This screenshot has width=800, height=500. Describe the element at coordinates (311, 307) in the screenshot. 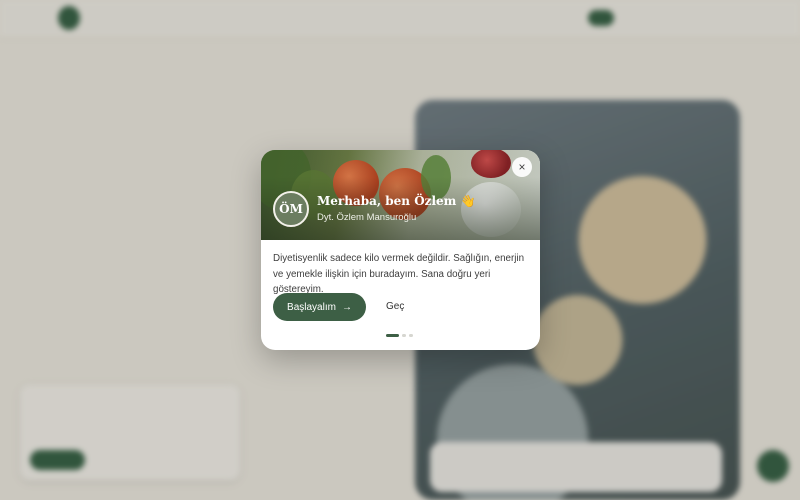

I see `start-button-label: Başlayalım` at that location.